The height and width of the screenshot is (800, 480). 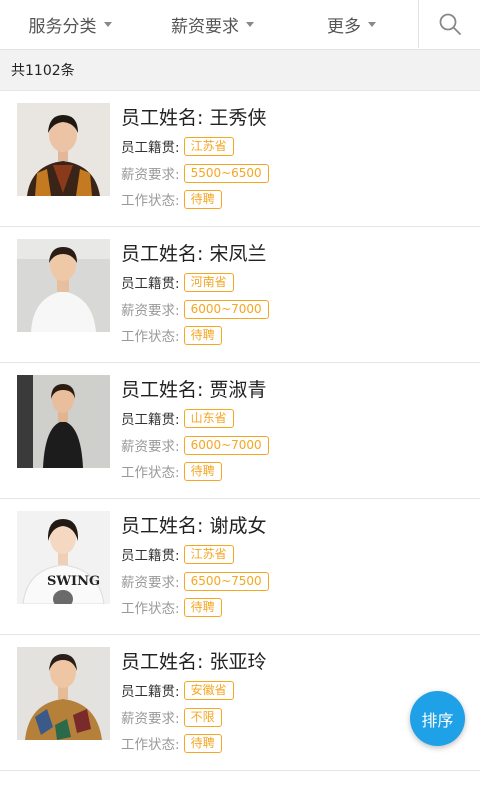 What do you see at coordinates (73, 581) in the screenshot?
I see `shirt-text: SWING` at bounding box center [73, 581].